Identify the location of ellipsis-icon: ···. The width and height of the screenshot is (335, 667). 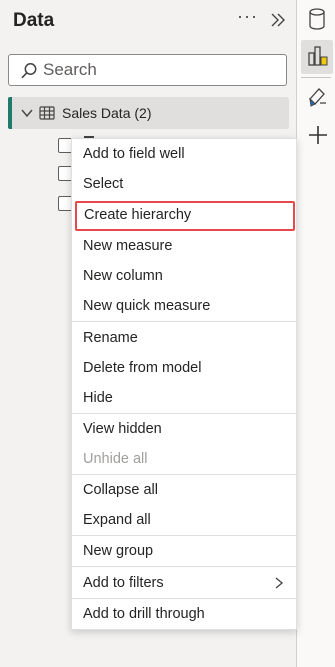
(247, 16).